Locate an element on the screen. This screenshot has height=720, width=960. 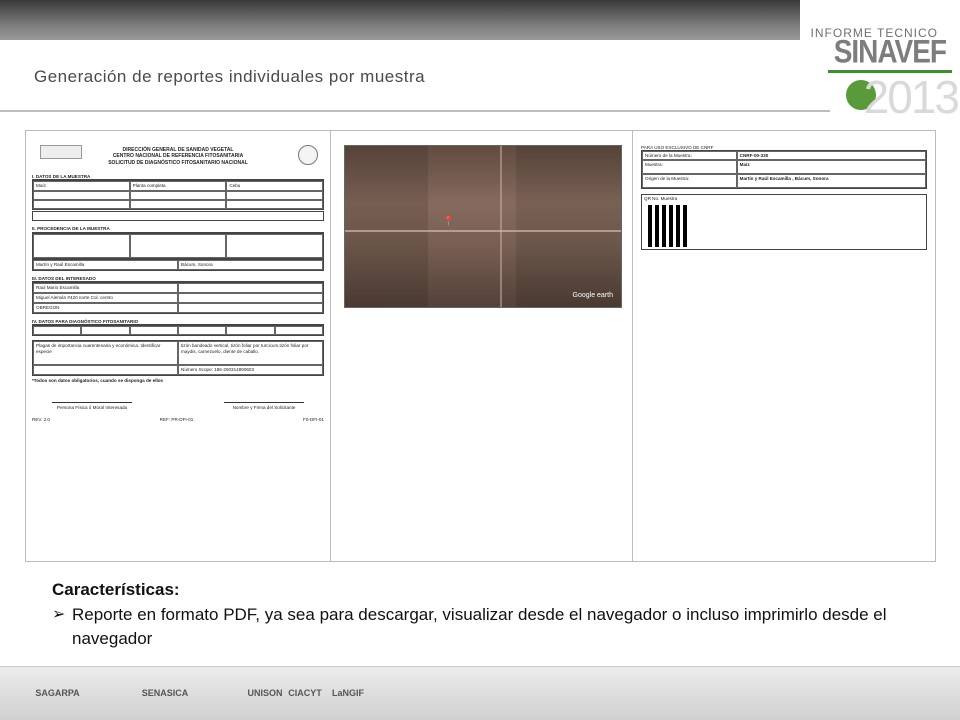
senasica-logo is located at coordinates (308, 155).